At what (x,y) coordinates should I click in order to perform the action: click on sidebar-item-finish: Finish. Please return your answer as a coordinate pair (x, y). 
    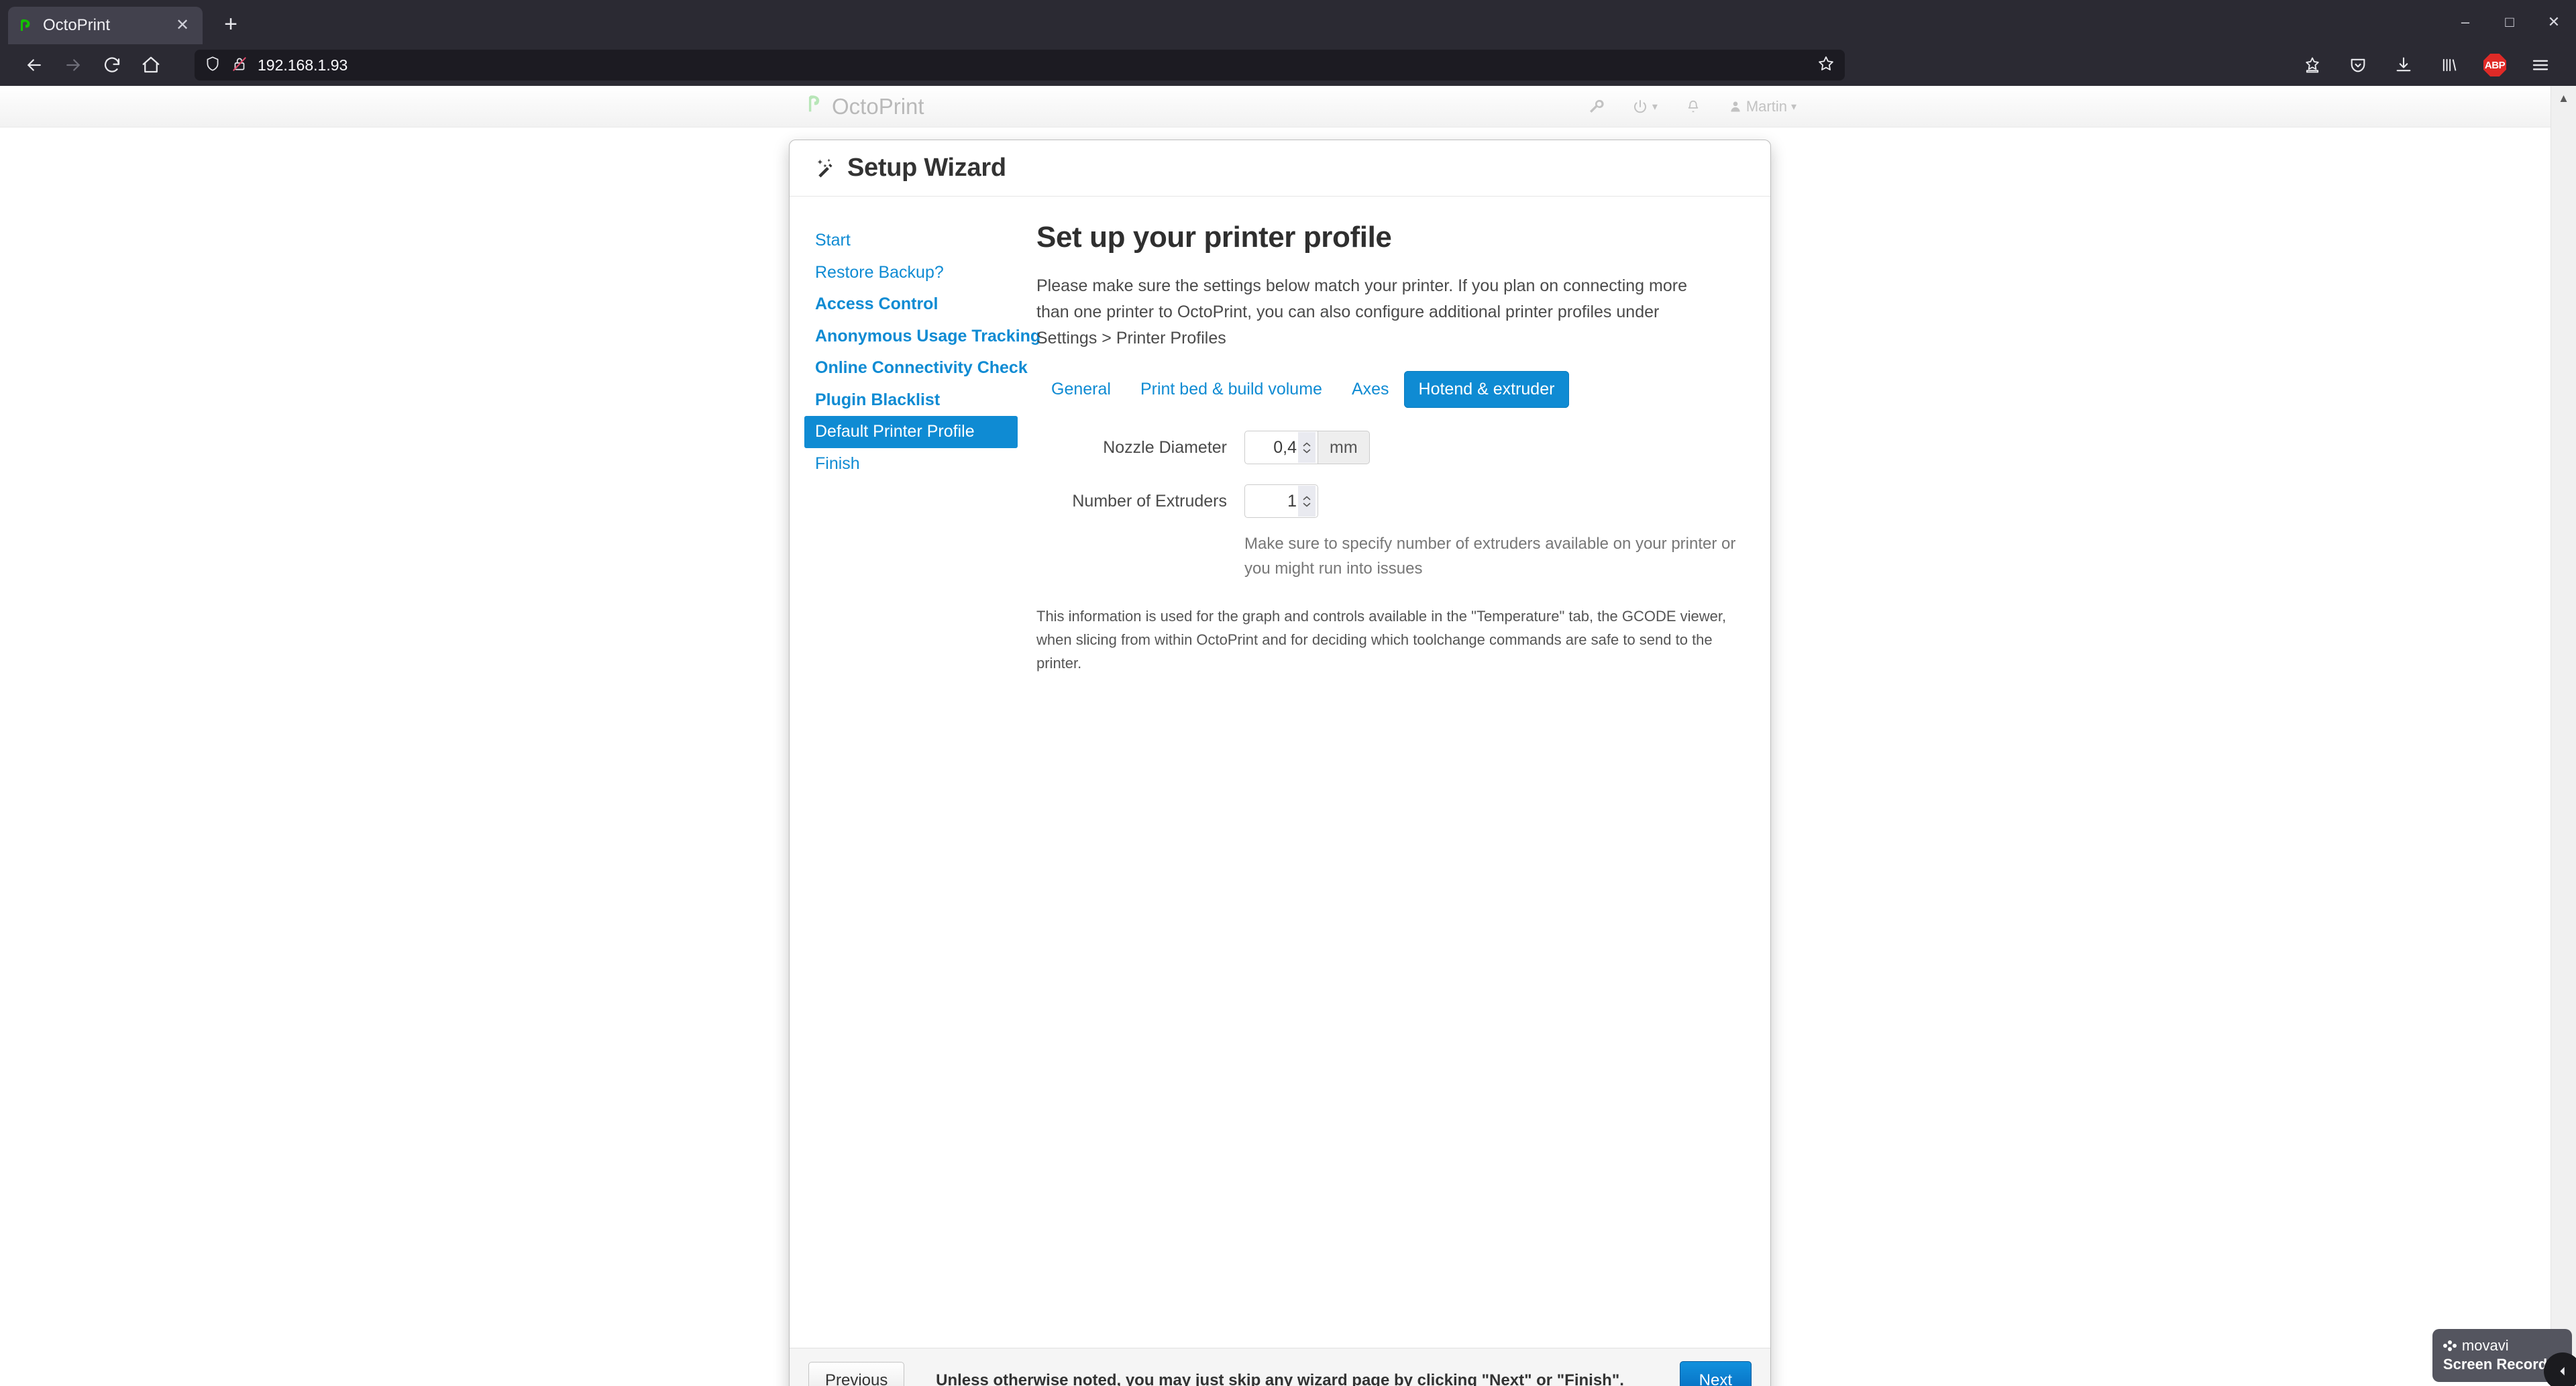
    Looking at the image, I should click on (911, 464).